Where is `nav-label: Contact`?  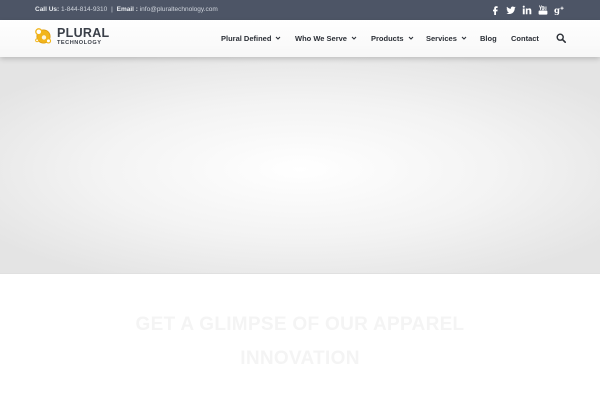 nav-label: Contact is located at coordinates (525, 38).